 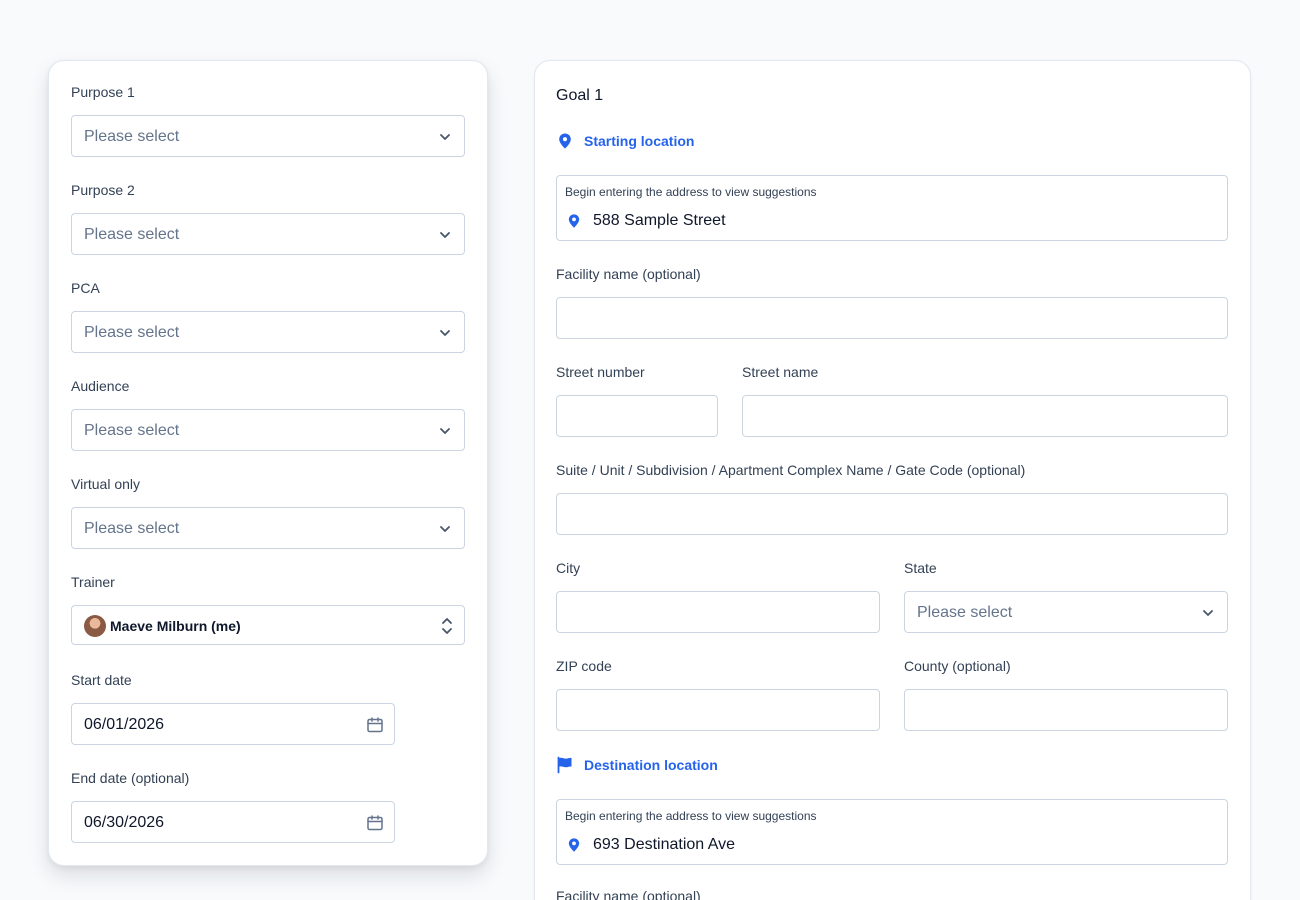 I want to click on facility-name-input, so click(x=892, y=318).